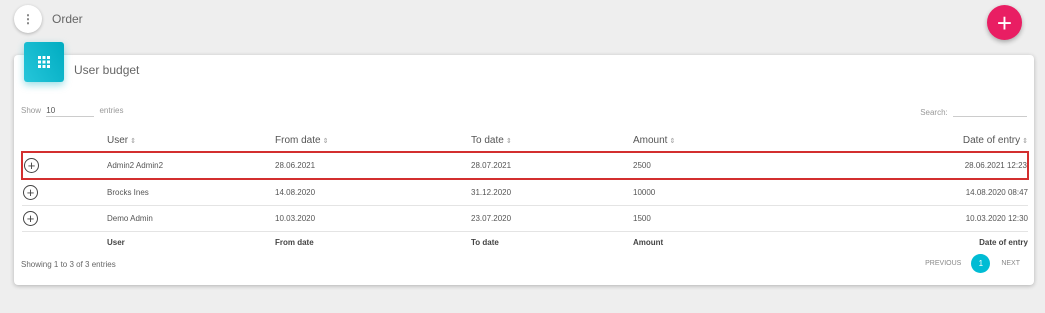 The height and width of the screenshot is (313, 1045). I want to click on column-header-label: Amount, so click(650, 140).